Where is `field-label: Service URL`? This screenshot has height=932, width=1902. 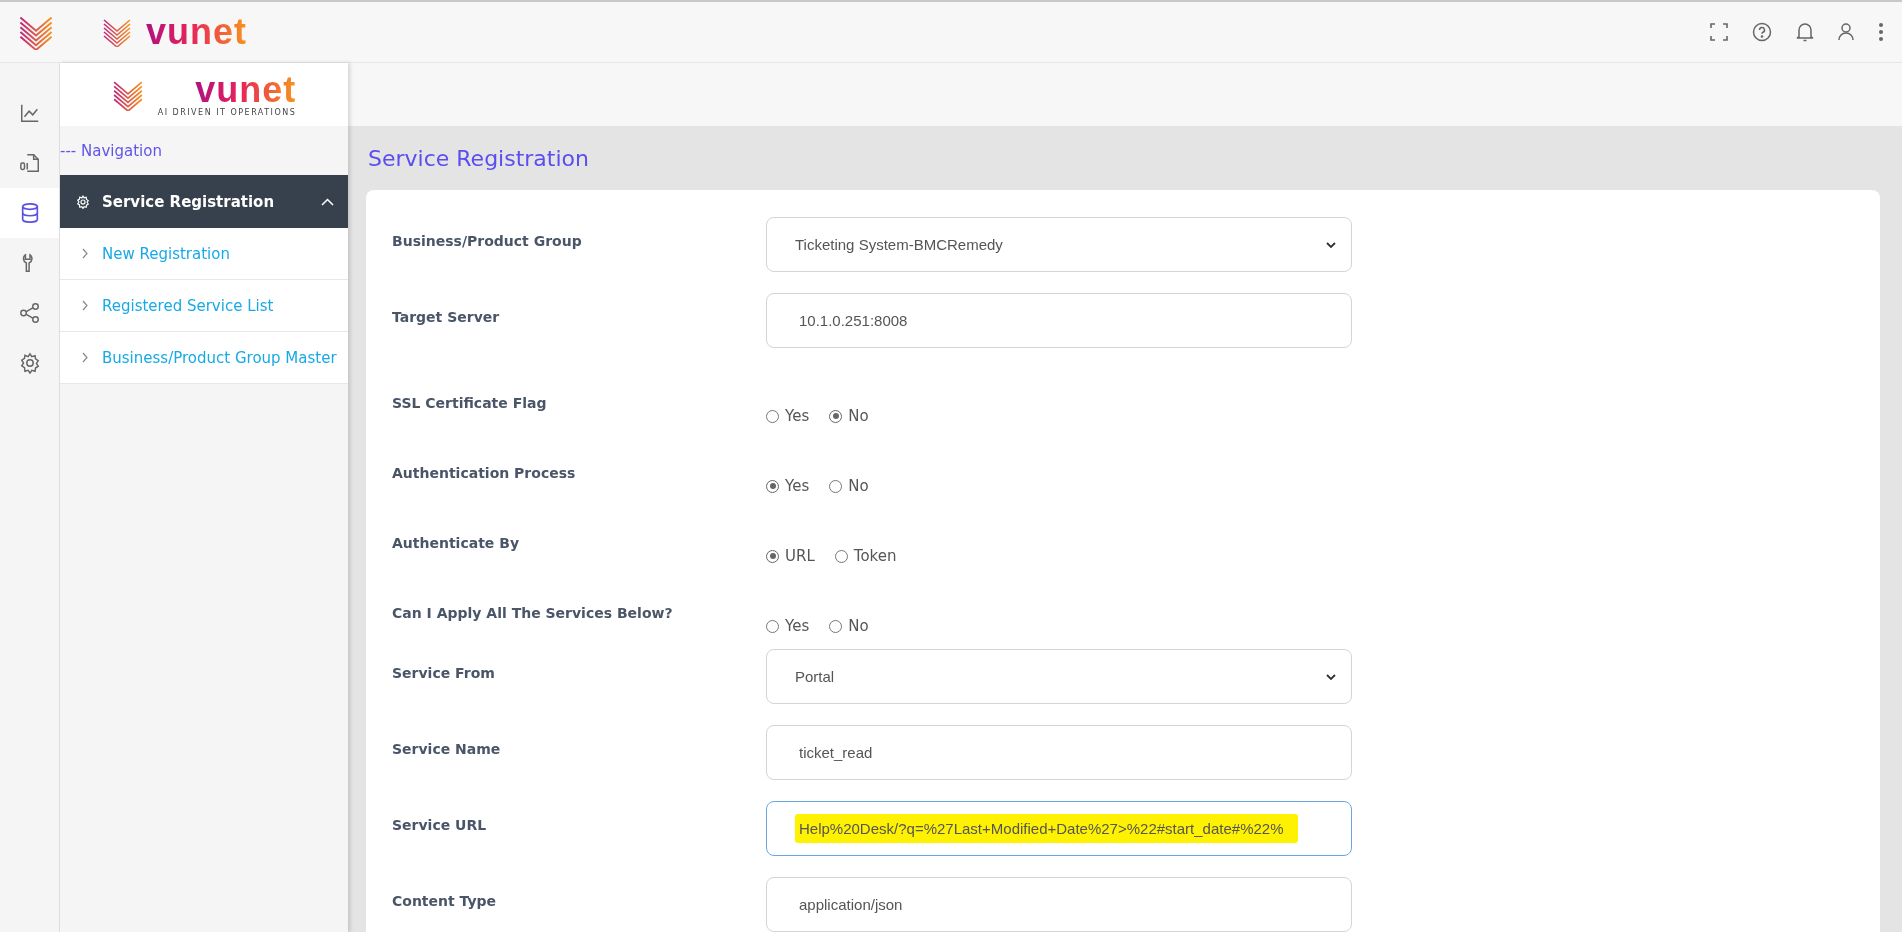 field-label: Service URL is located at coordinates (440, 825).